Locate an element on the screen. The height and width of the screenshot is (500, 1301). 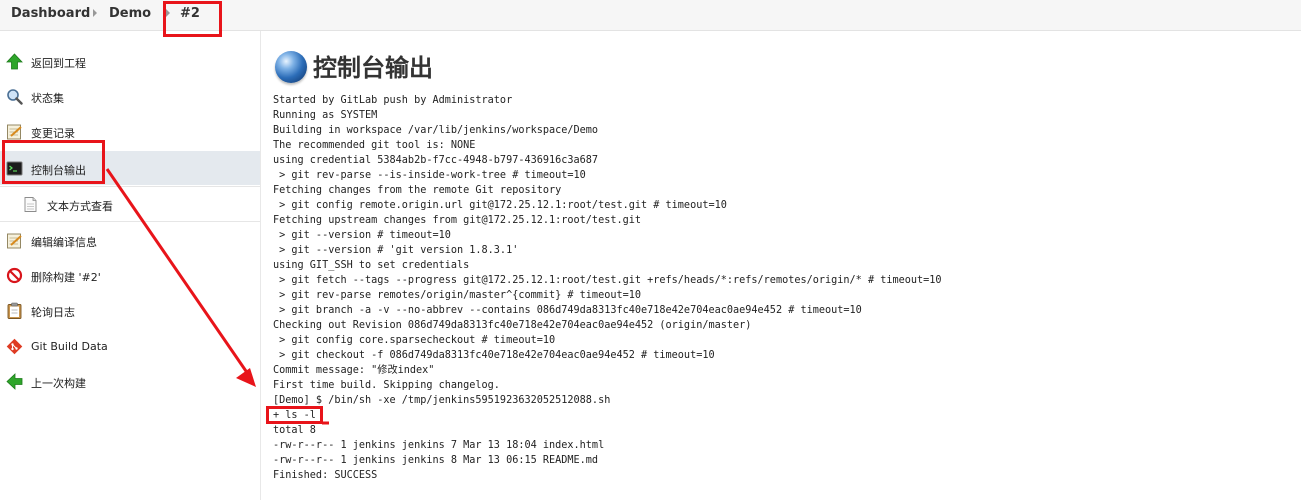
sidebar-item-label: Git Build Data is located at coordinates (69, 346).